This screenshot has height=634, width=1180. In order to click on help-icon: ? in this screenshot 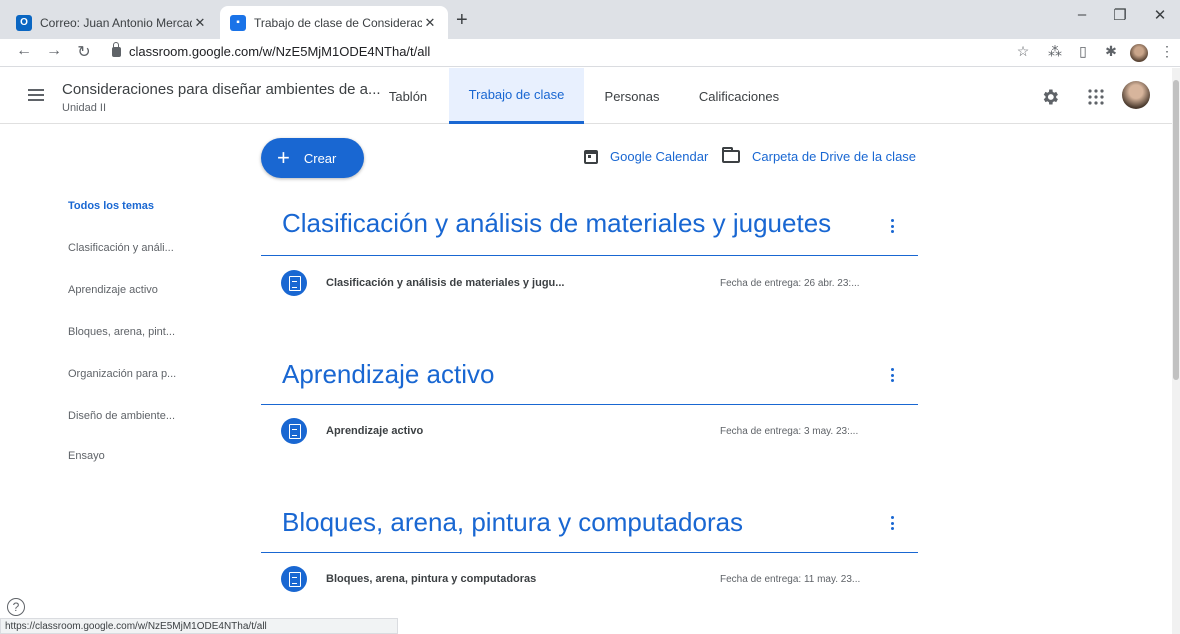, I will do `click(16, 607)`.